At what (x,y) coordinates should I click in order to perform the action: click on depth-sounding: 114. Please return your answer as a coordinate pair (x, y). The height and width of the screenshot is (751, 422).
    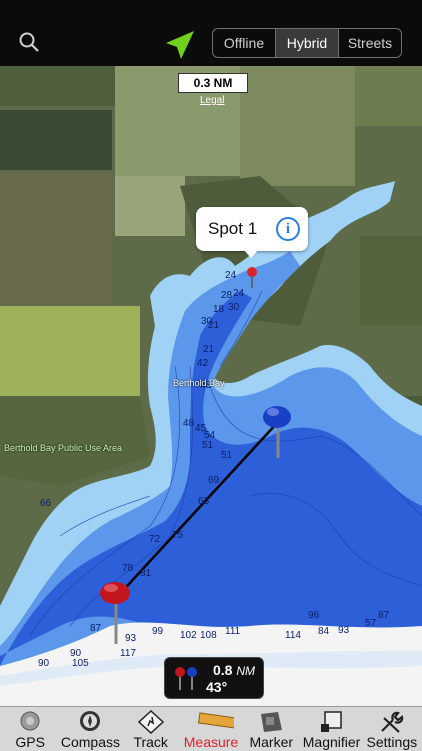
    Looking at the image, I should click on (293, 635).